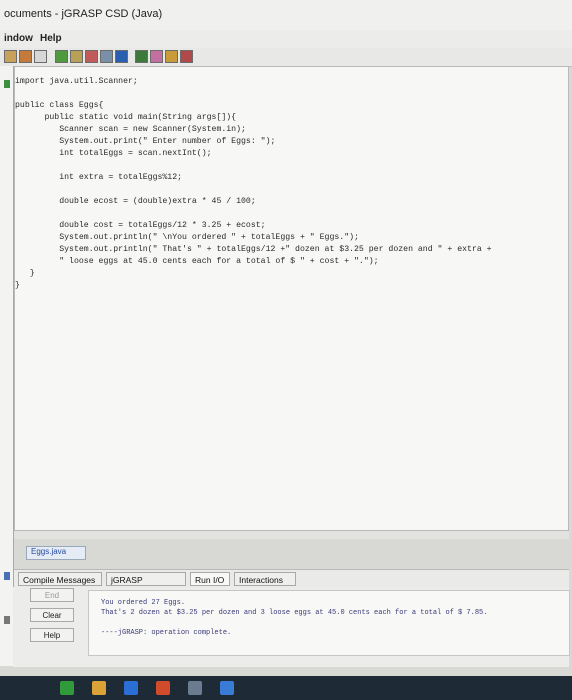 The height and width of the screenshot is (700, 572). Describe the element at coordinates (91, 56) in the screenshot. I see `debug-run-icon` at that location.